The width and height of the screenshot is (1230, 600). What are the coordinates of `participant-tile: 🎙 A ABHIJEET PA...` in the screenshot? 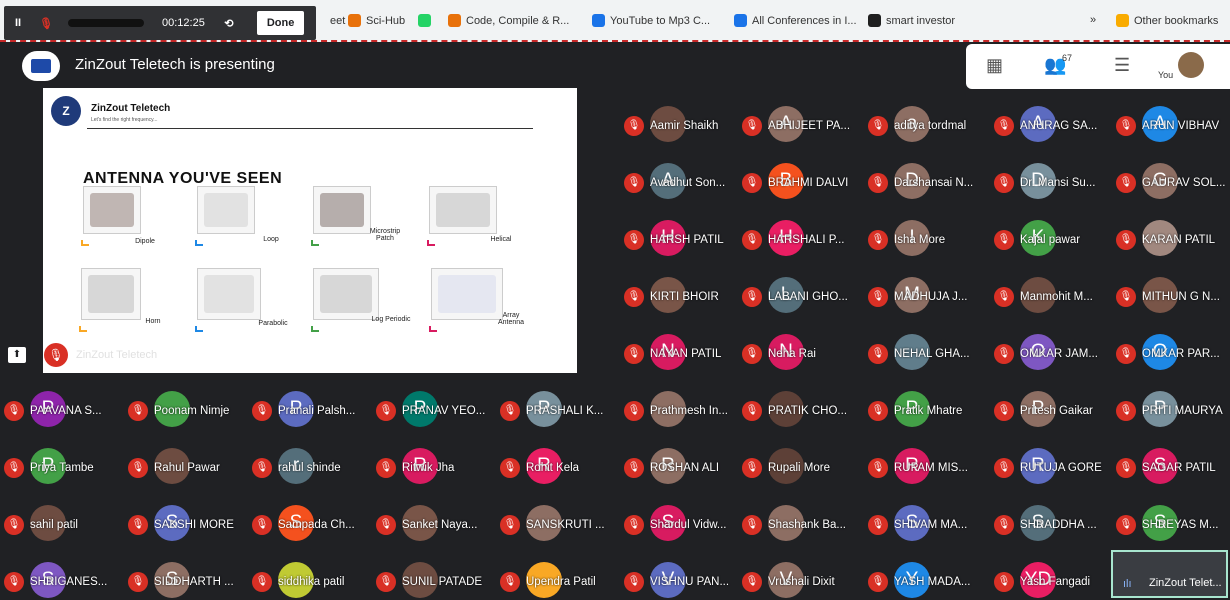 It's located at (798, 125).